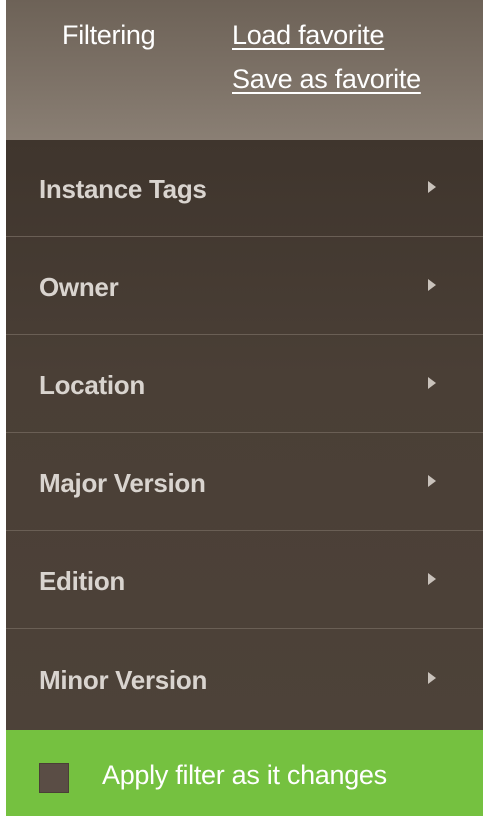 The height and width of the screenshot is (816, 489). Describe the element at coordinates (308, 35) in the screenshot. I see `load-favorite-link: Load favorite` at that location.